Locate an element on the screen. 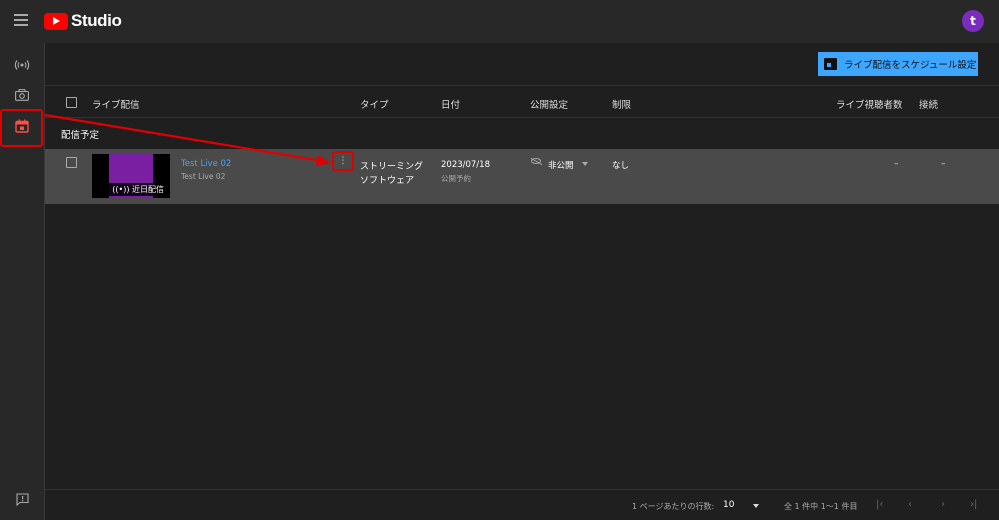 The image size is (999, 520). live-icon is located at coordinates (22, 65).